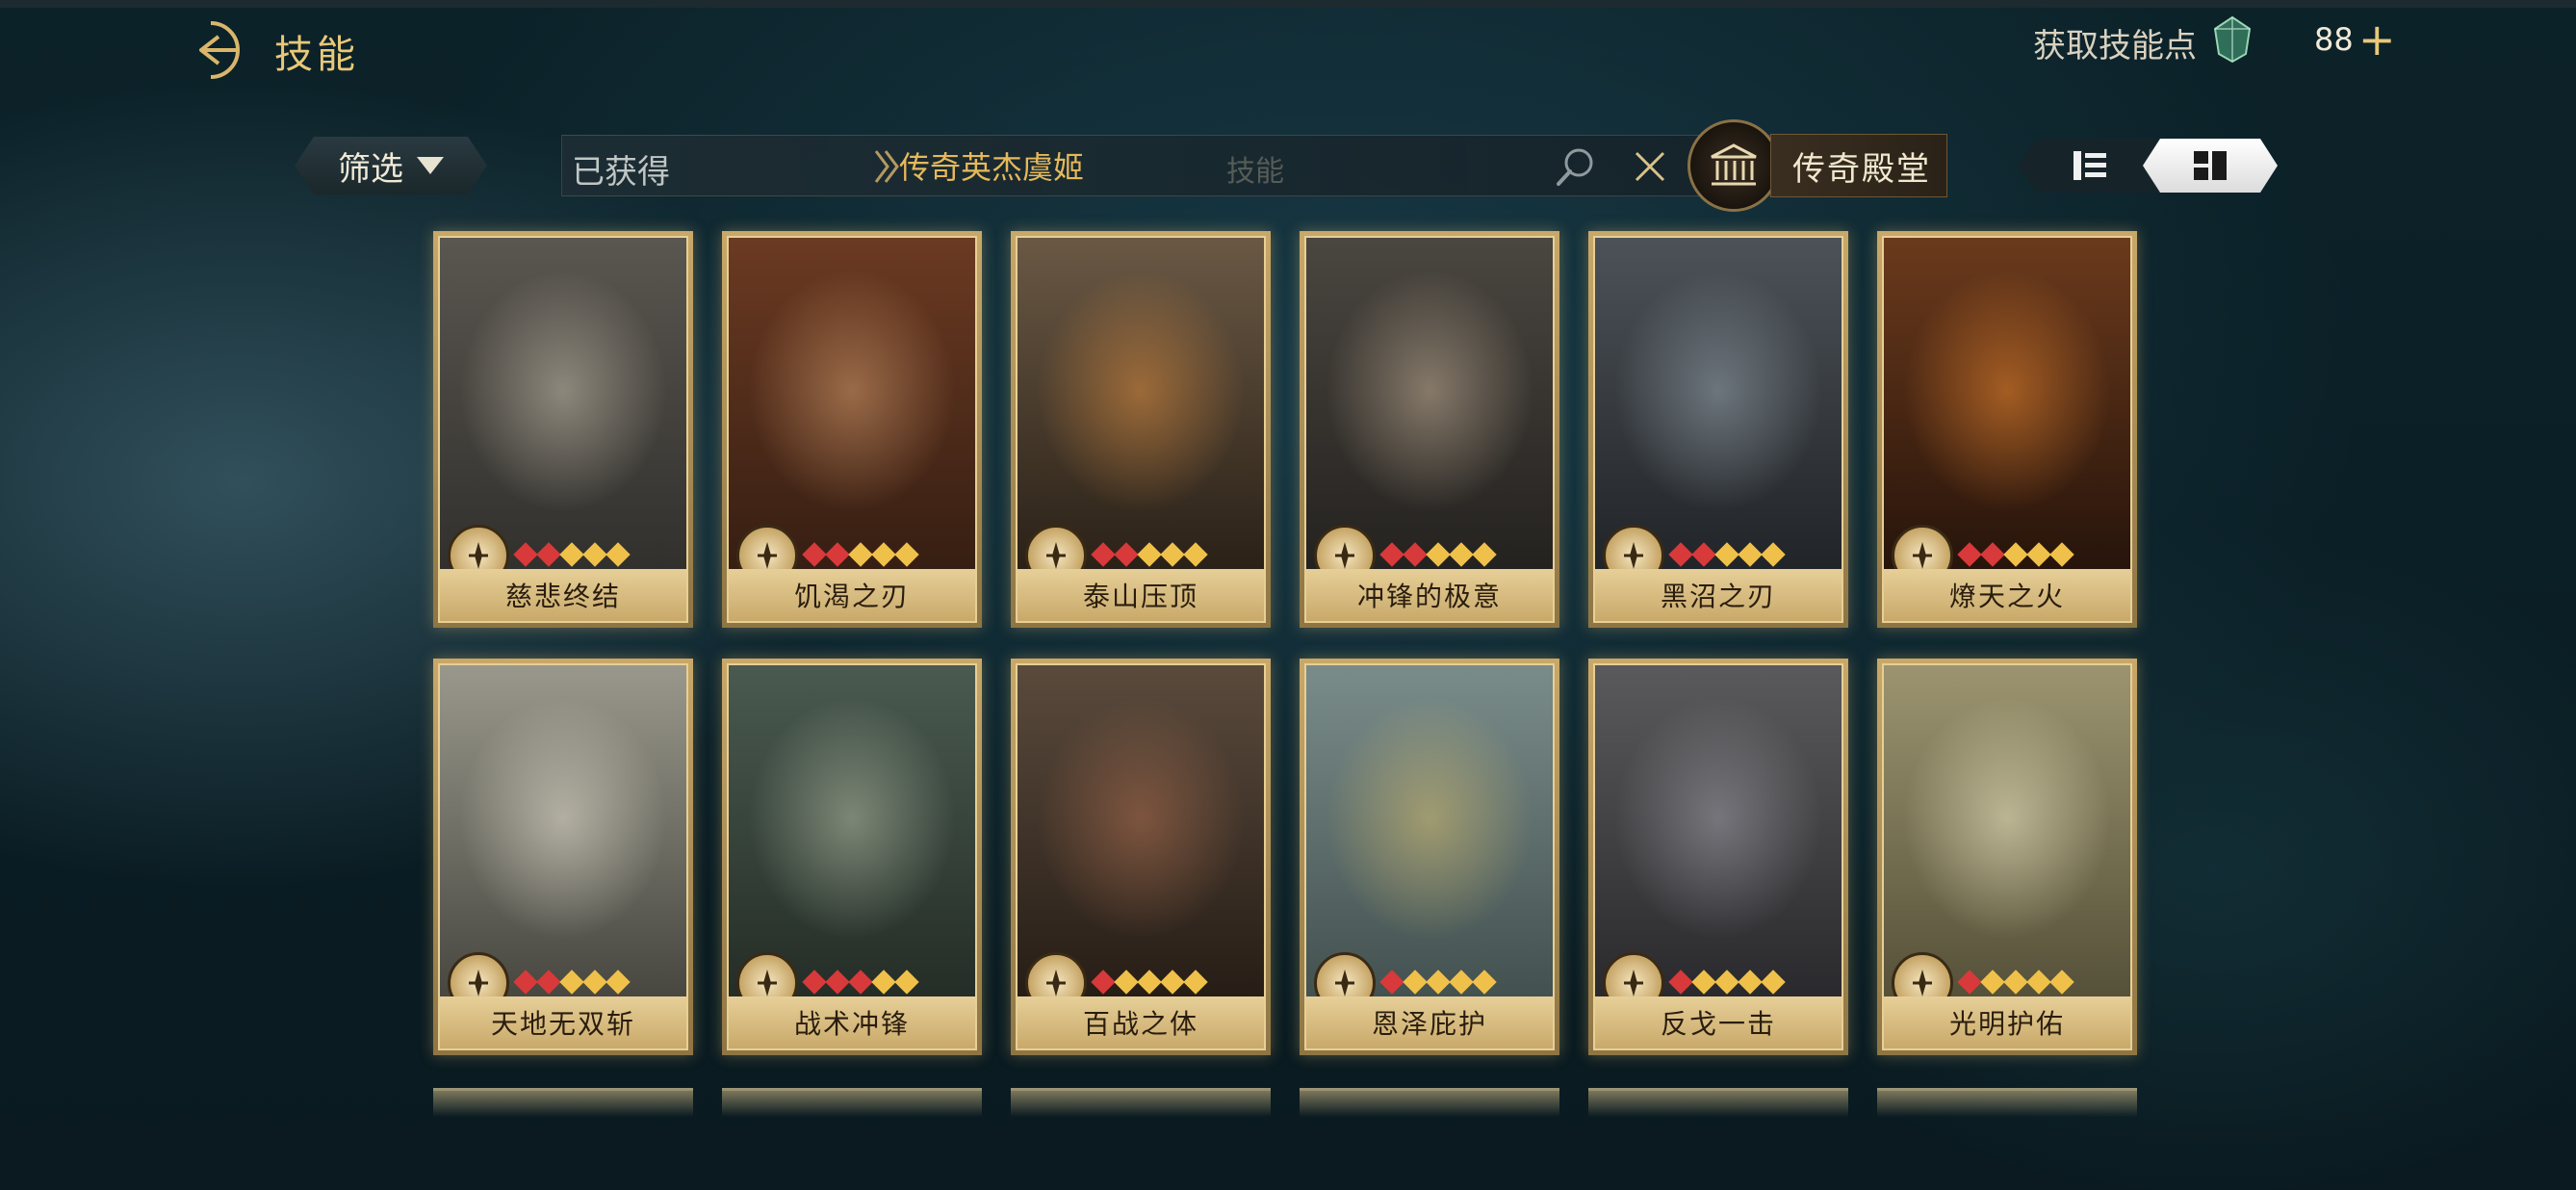  I want to click on skill-name: 反戈一击, so click(1719, 1022).